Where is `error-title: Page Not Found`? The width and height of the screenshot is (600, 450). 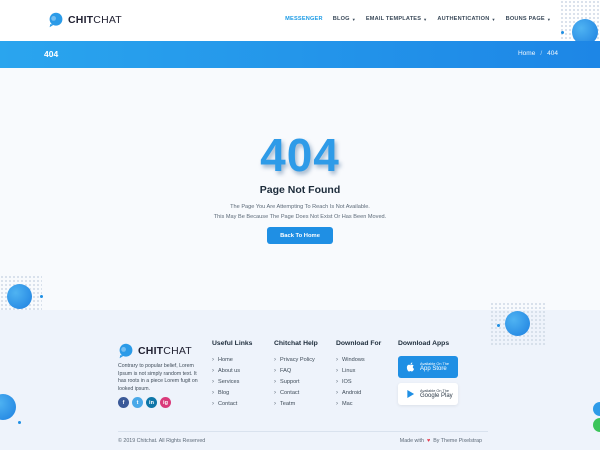
error-title: Page Not Found is located at coordinates (300, 190).